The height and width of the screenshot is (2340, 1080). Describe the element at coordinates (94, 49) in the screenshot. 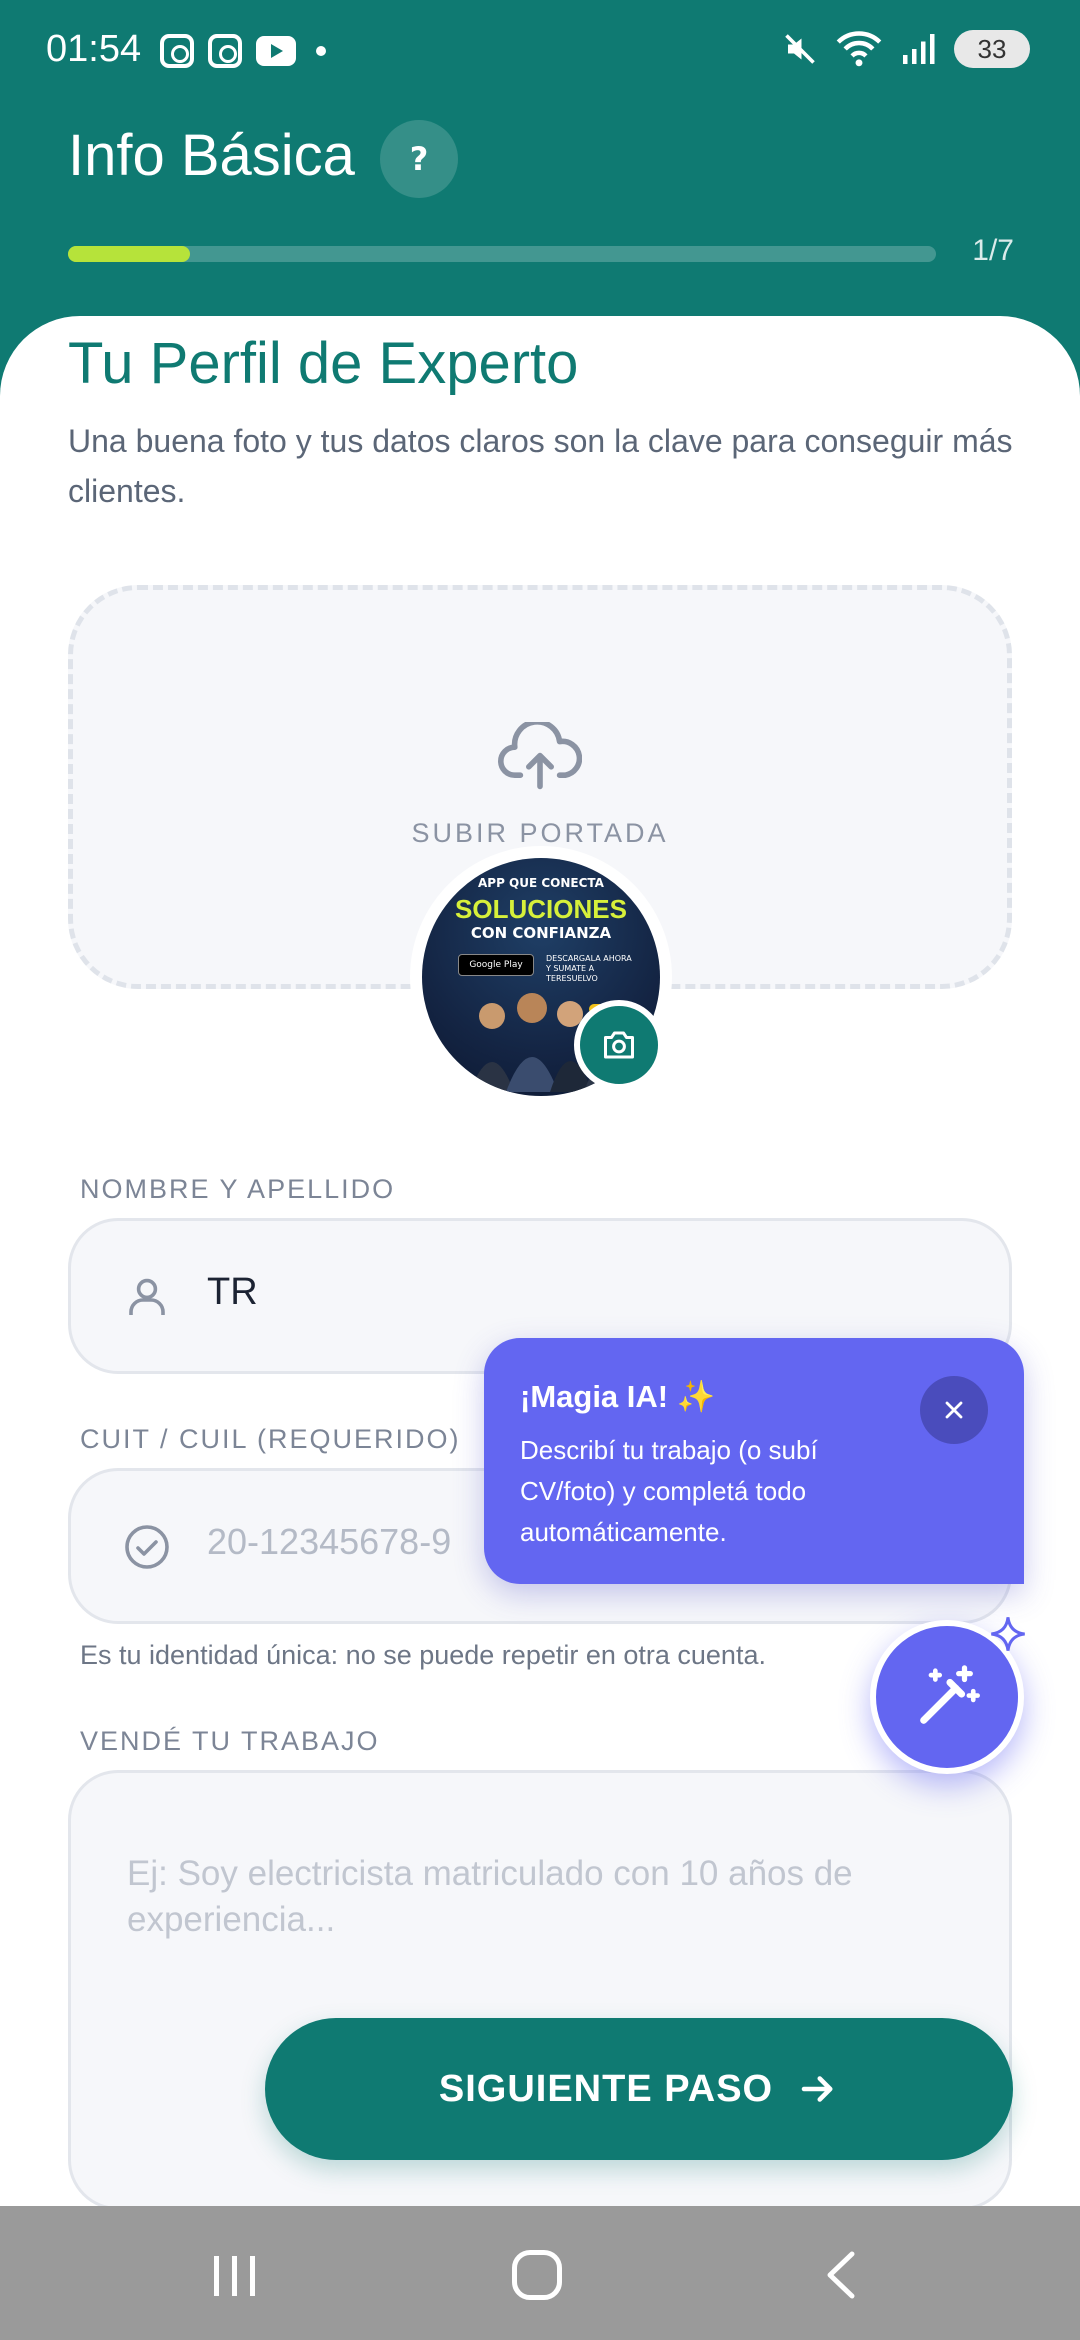

I see `status-time: 01:54` at that location.